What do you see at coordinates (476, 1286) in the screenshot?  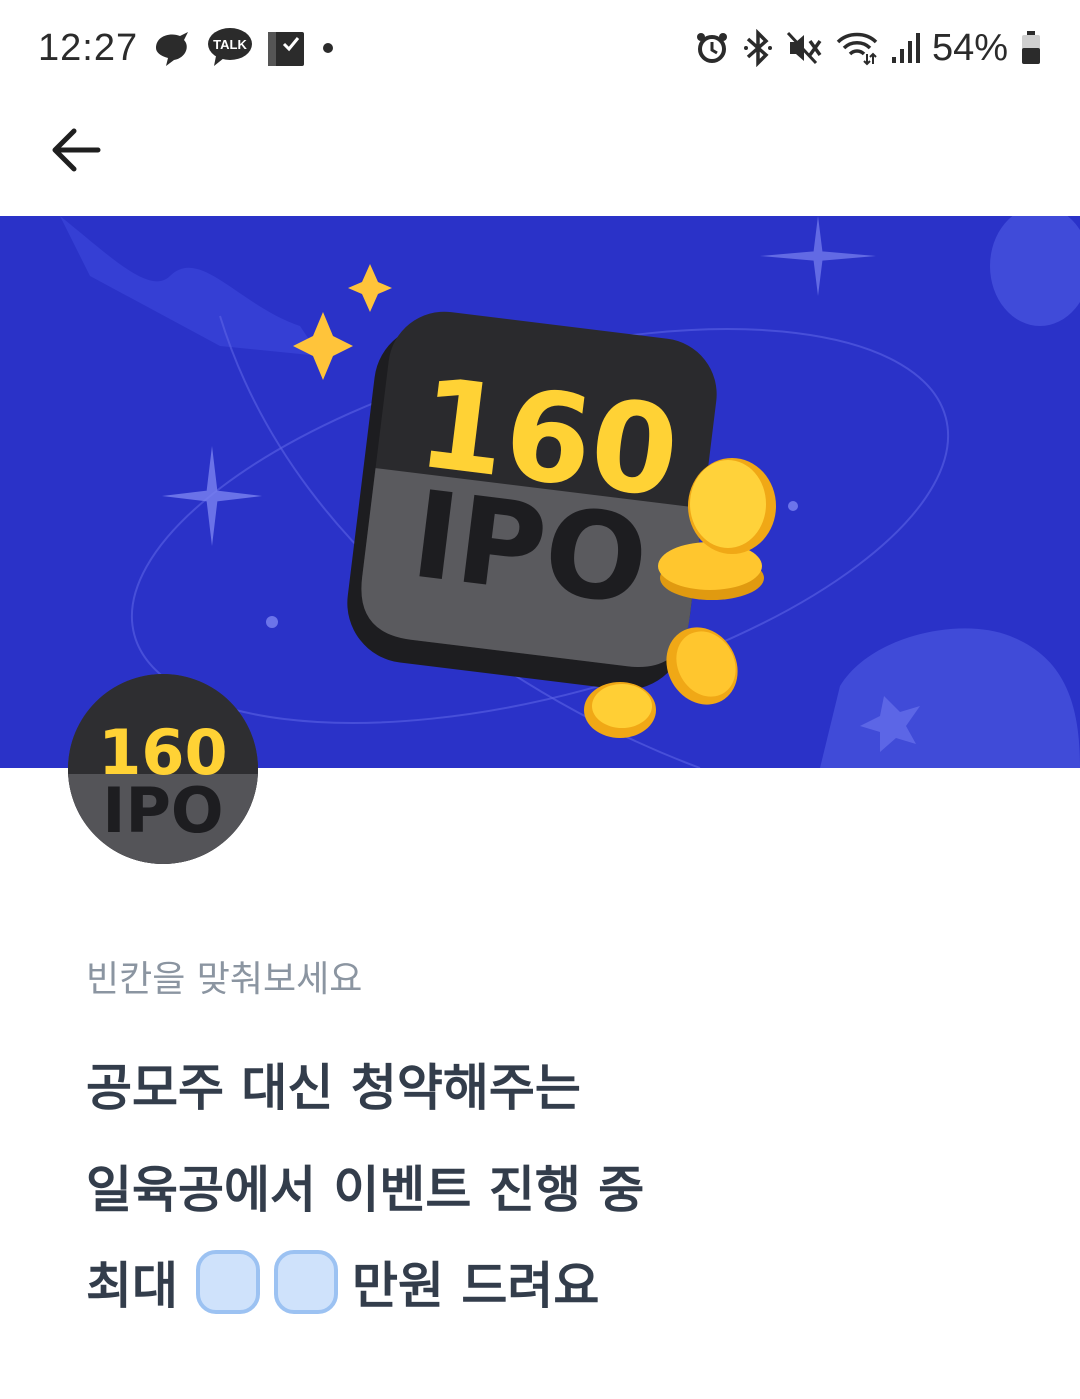 I see `quiz-line-3-suffix: 만원 드려요` at bounding box center [476, 1286].